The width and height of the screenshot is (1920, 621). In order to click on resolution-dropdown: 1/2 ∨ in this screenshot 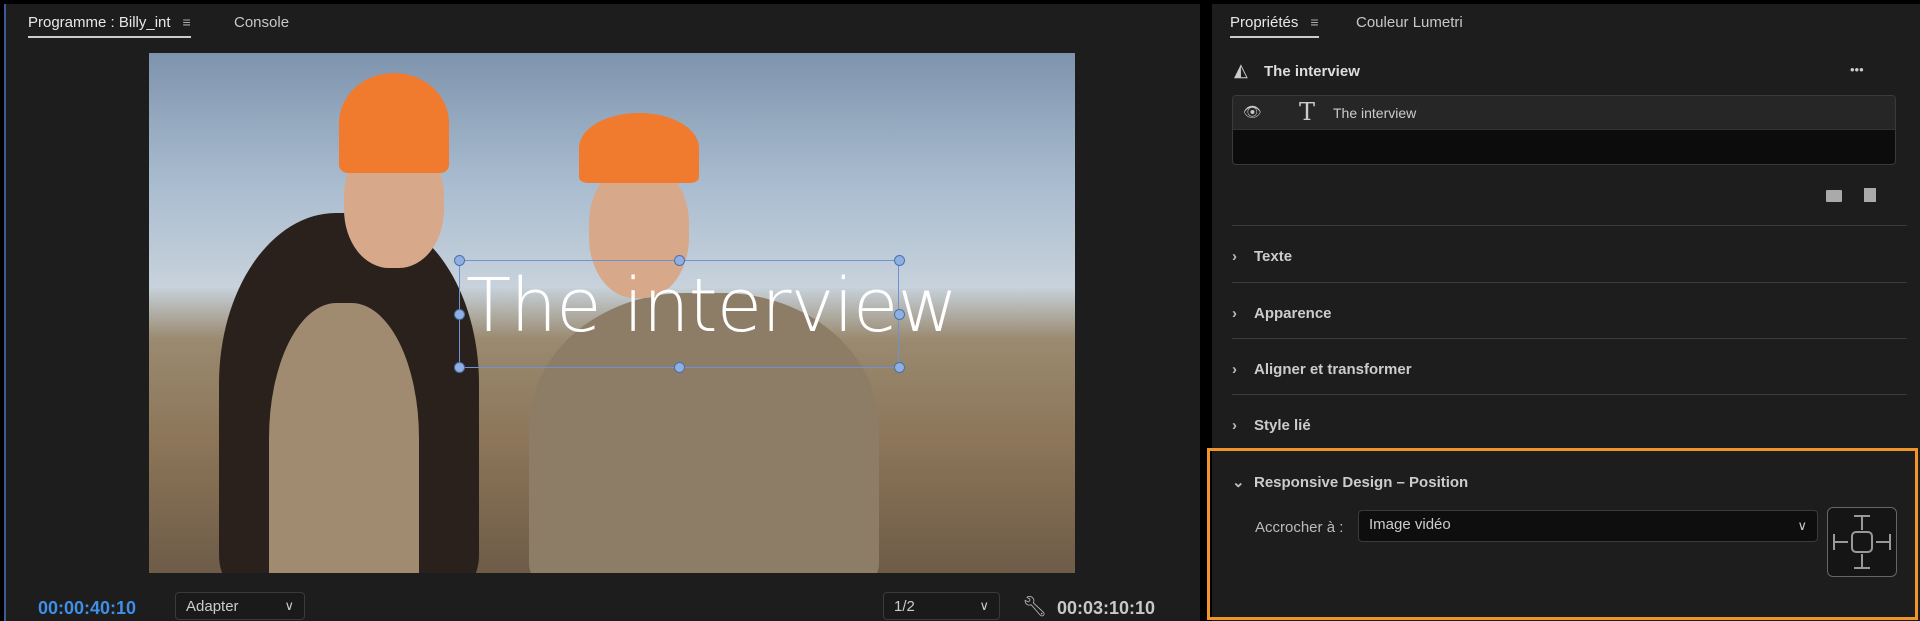, I will do `click(941, 606)`.